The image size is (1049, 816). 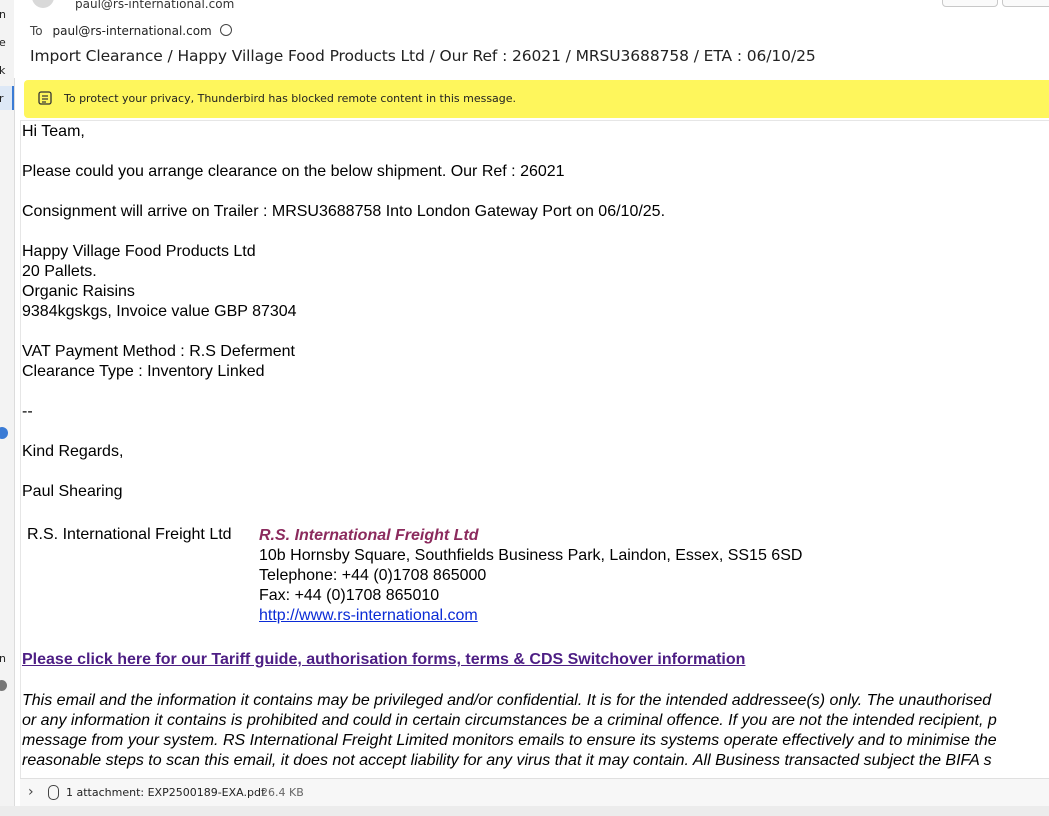 What do you see at coordinates (36, 31) in the screenshot?
I see `to-label: To` at bounding box center [36, 31].